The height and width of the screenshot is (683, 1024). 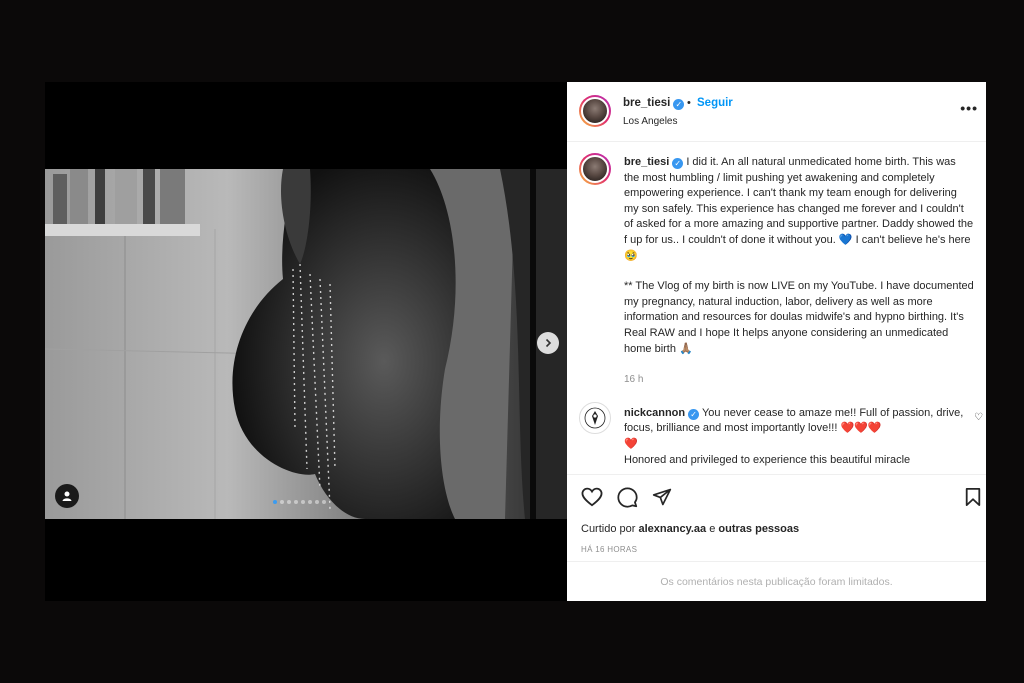 I want to click on caption-avatar, so click(x=595, y=169).